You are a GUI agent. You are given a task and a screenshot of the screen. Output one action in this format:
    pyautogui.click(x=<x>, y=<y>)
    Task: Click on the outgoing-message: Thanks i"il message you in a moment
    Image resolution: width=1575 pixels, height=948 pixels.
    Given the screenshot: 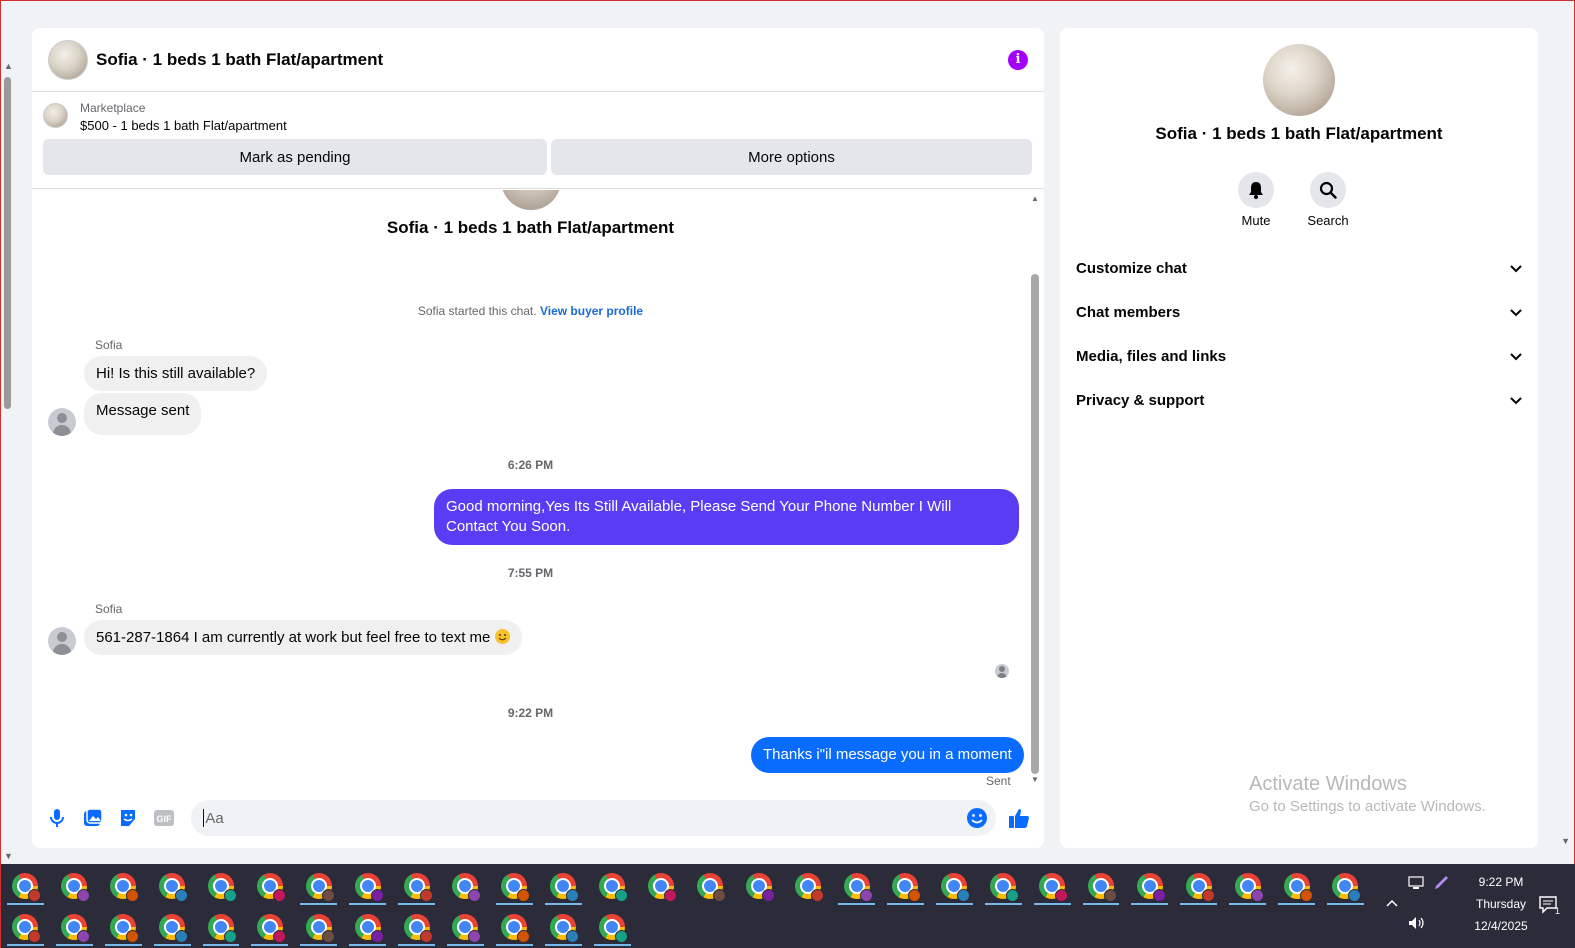 What is the action you would take?
    pyautogui.click(x=887, y=755)
    